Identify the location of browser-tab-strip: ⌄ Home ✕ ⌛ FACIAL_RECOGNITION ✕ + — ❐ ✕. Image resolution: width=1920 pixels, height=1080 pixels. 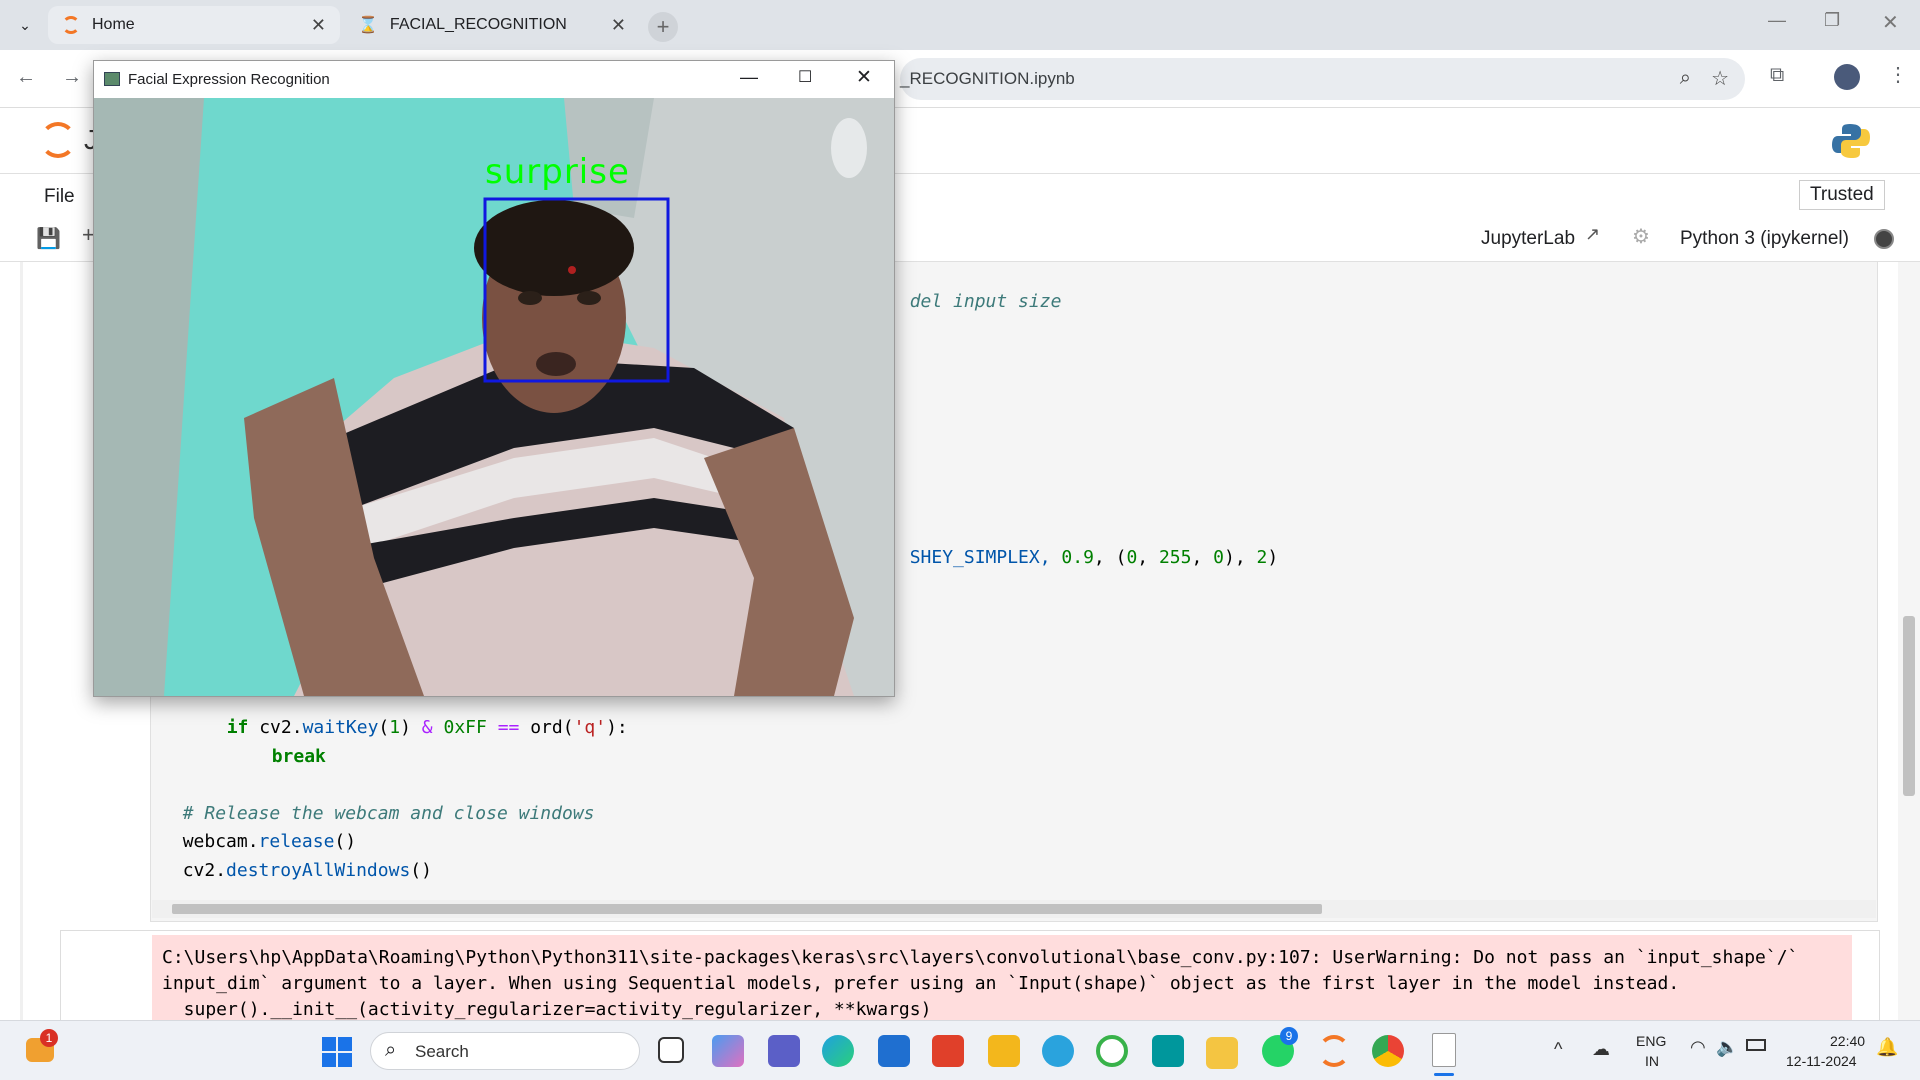
(960, 25).